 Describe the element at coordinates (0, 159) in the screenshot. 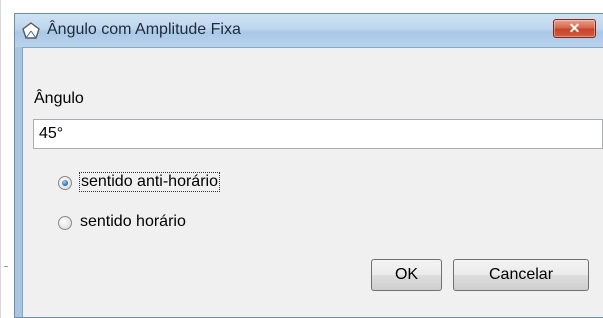

I see `background-edge` at that location.